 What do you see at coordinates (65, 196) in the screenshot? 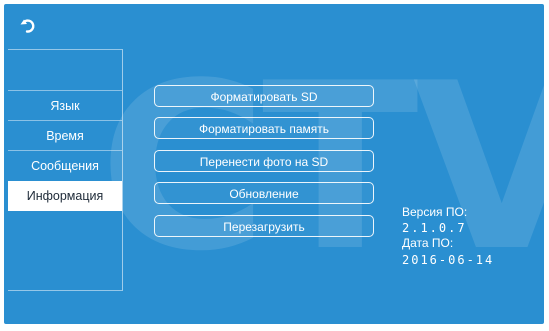
I see `sidebar-item-information: Информация` at bounding box center [65, 196].